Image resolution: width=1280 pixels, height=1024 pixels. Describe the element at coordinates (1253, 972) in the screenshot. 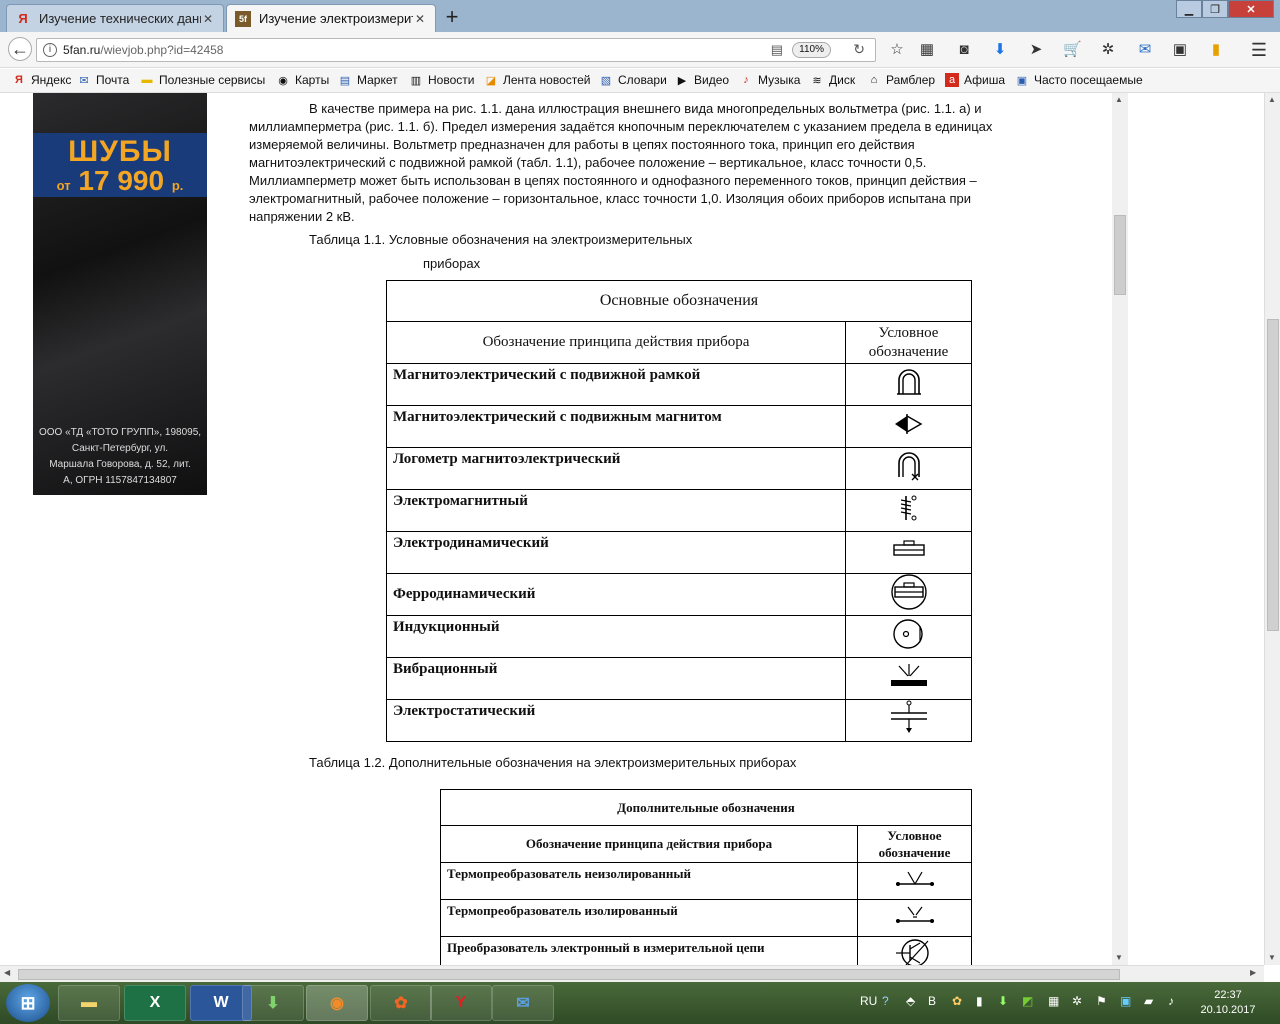

I see `scroll-right-arrow-icon: ▶` at that location.